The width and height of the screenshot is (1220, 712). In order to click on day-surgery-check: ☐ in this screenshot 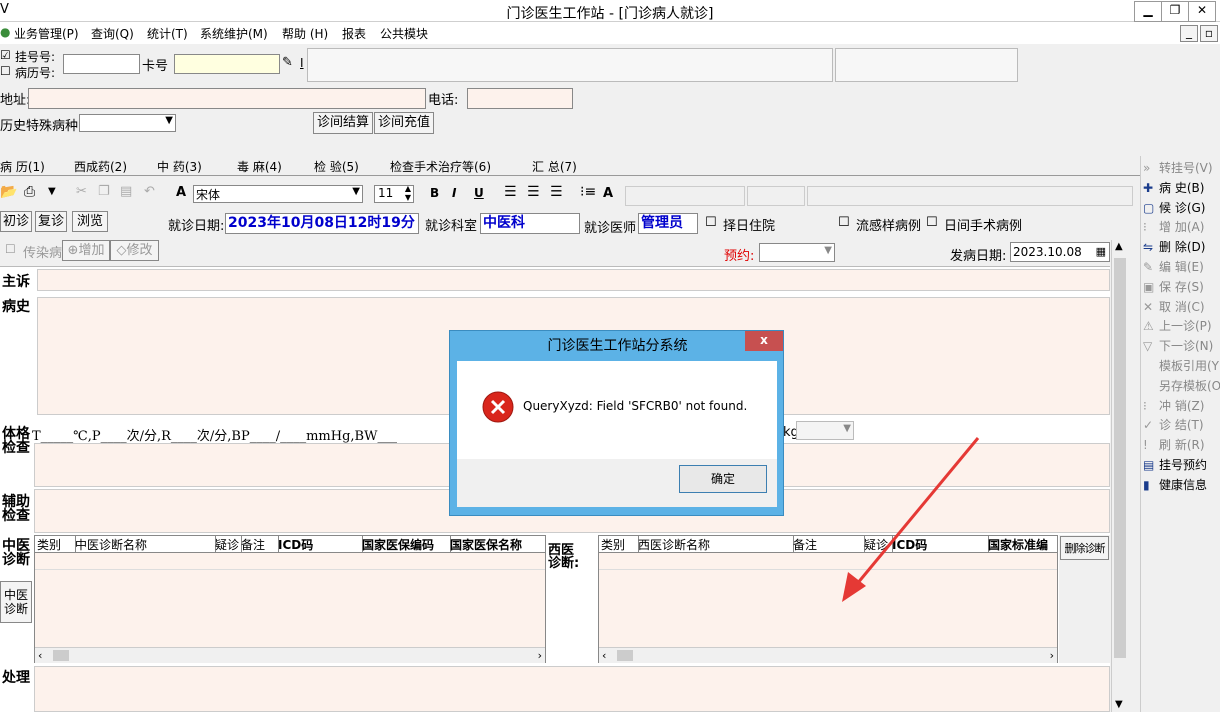, I will do `click(932, 222)`.